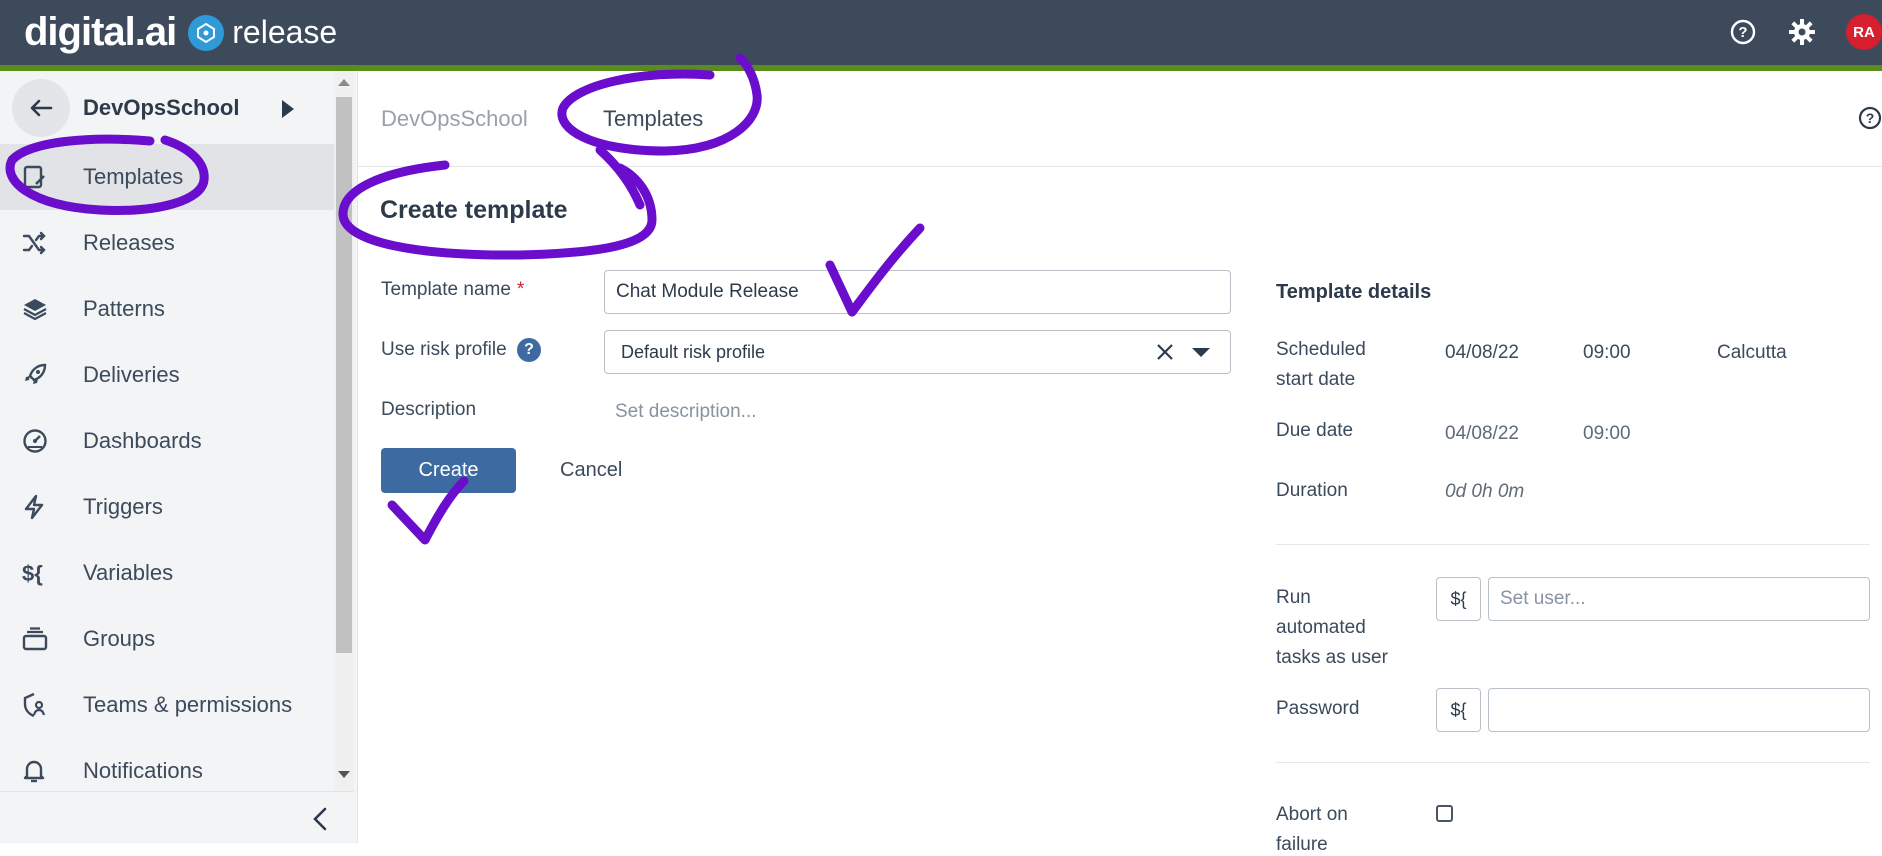 Image resolution: width=1882 pixels, height=856 pixels. Describe the element at coordinates (1201, 352) in the screenshot. I see `chevron-down-icon` at that location.